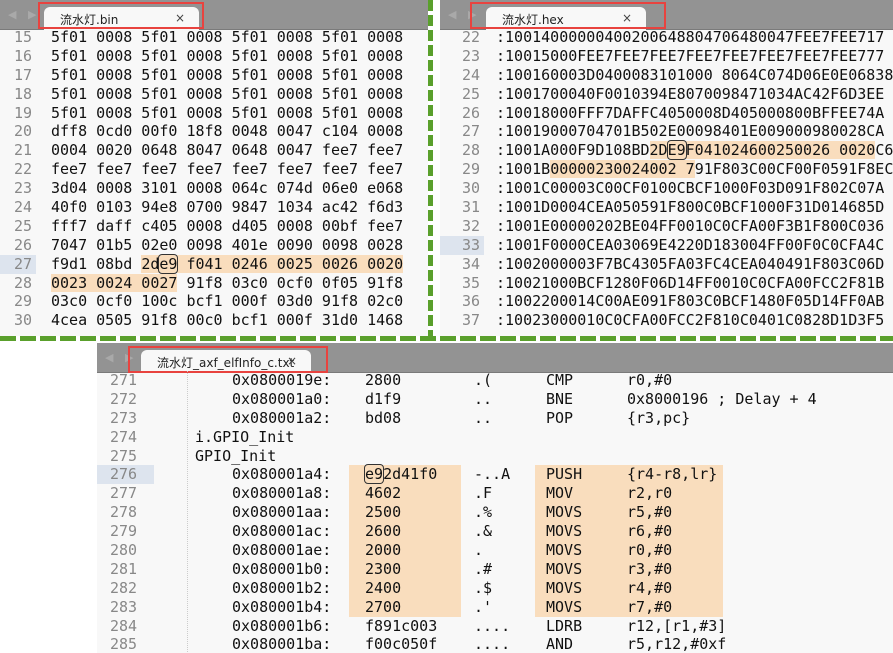 The image size is (893, 653). I want to click on highlighted-bytes: f041 0246 0025 0026 0020, so click(290, 263).